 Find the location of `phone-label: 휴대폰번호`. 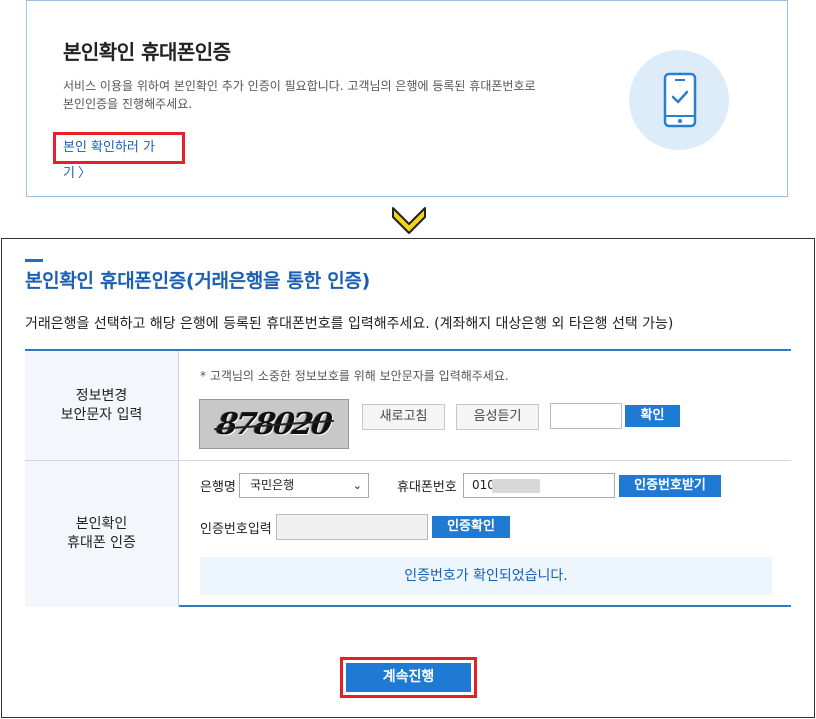

phone-label: 휴대폰번호 is located at coordinates (427, 487).